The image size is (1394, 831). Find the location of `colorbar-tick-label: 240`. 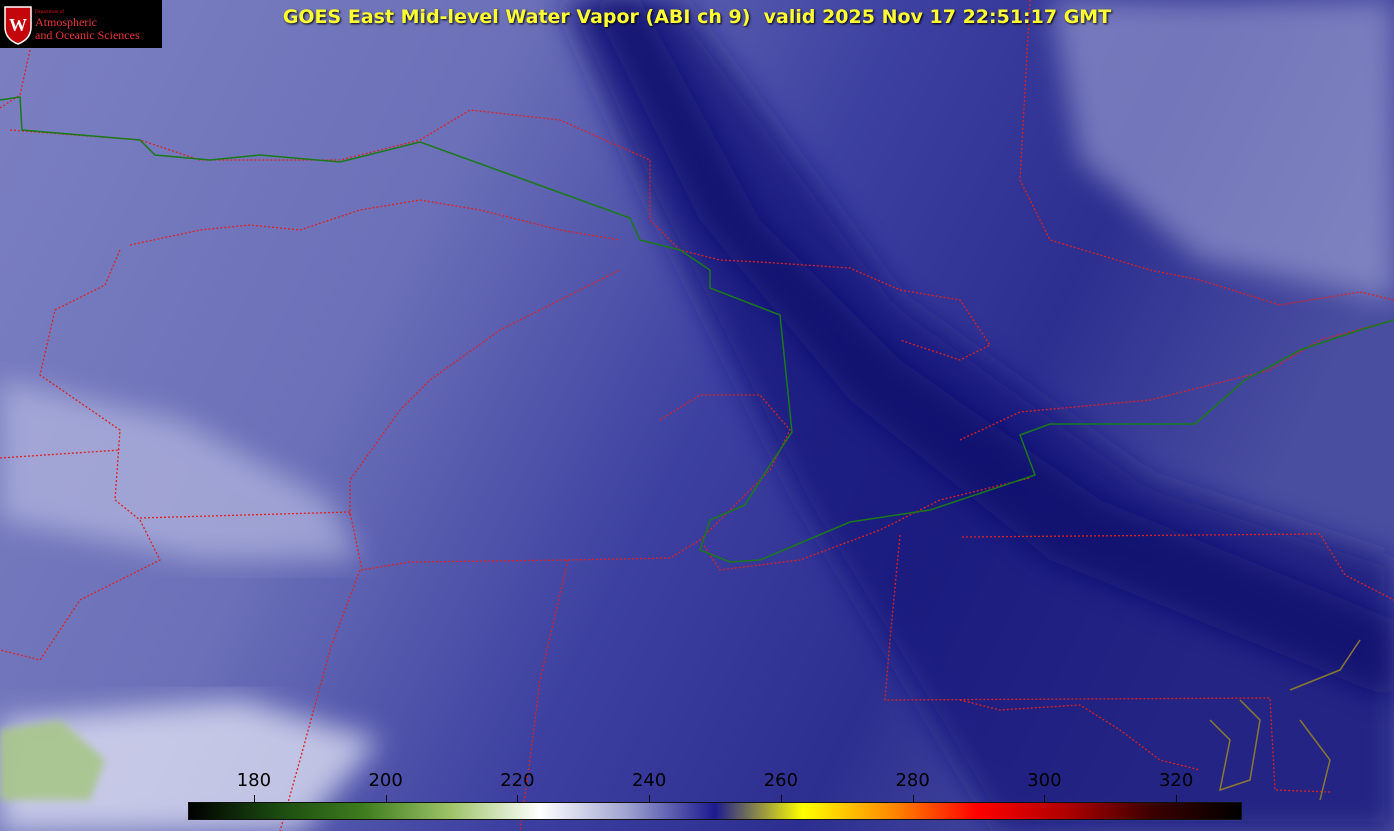

colorbar-tick-label: 240 is located at coordinates (649, 780).